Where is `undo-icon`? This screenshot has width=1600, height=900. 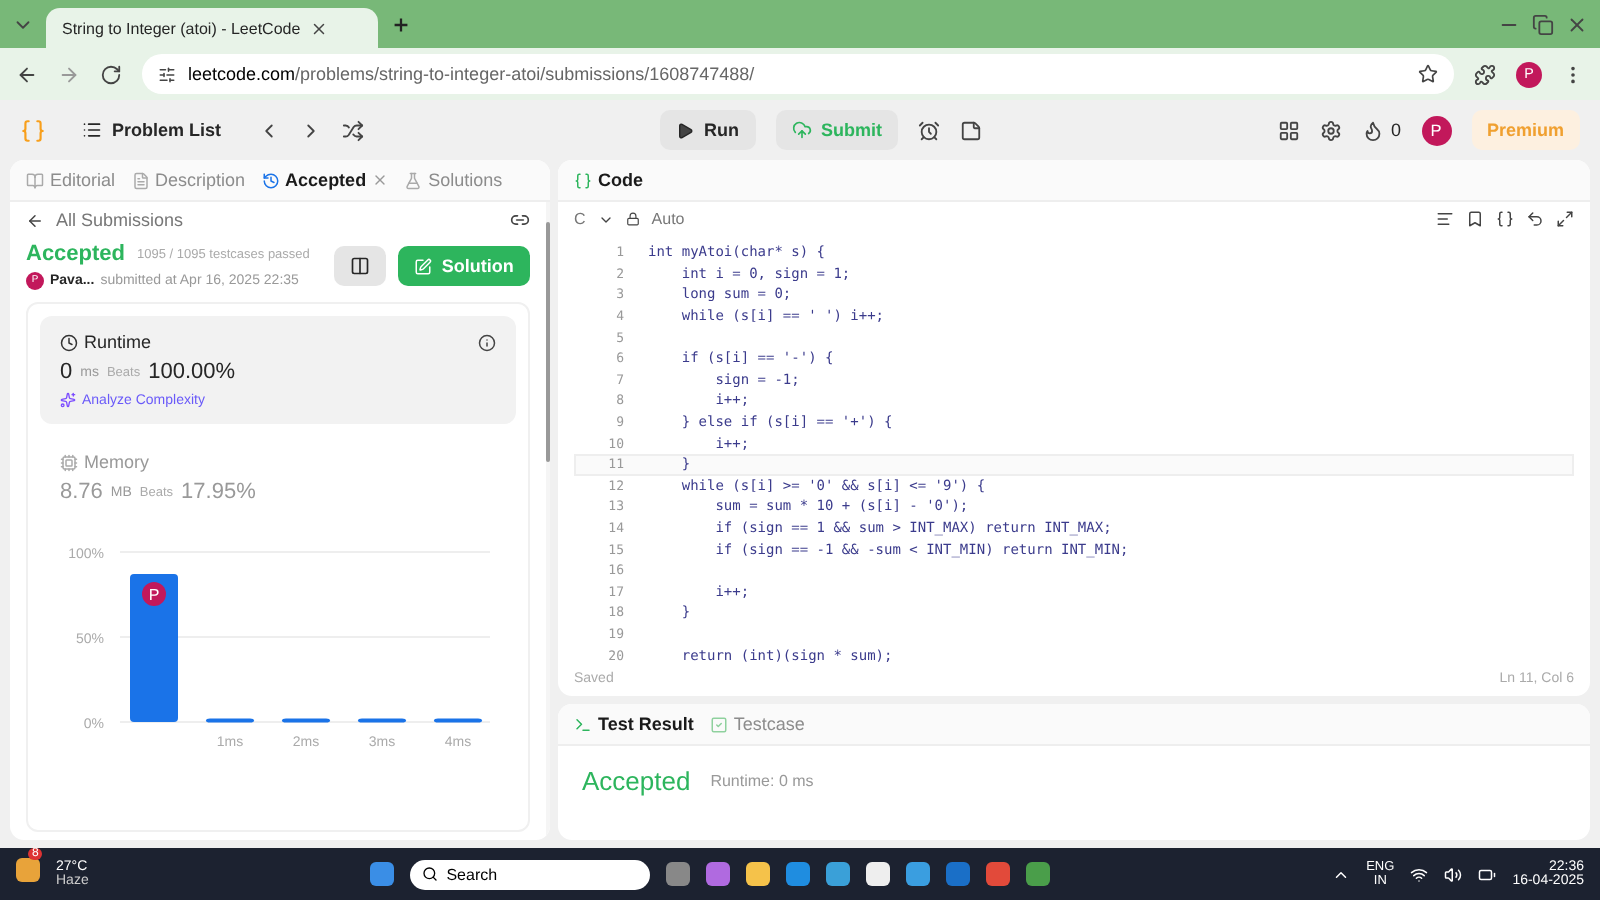 undo-icon is located at coordinates (1535, 219).